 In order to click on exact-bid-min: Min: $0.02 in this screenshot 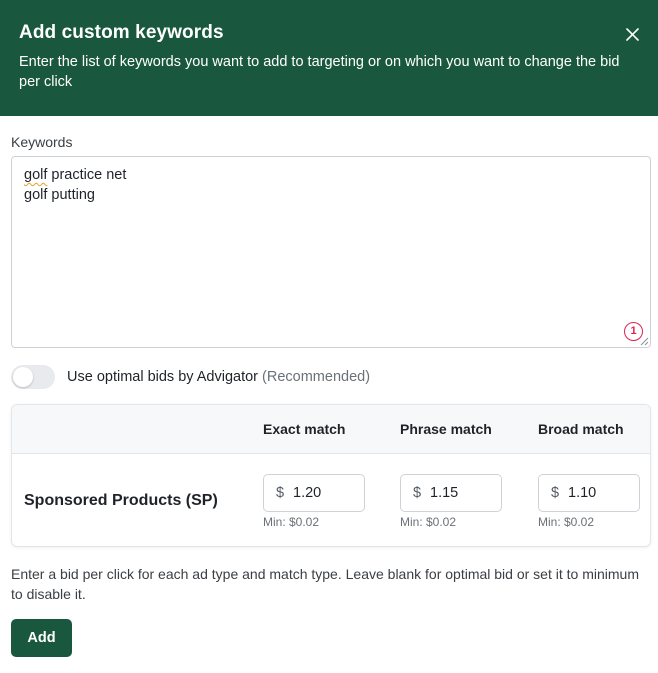, I will do `click(291, 522)`.